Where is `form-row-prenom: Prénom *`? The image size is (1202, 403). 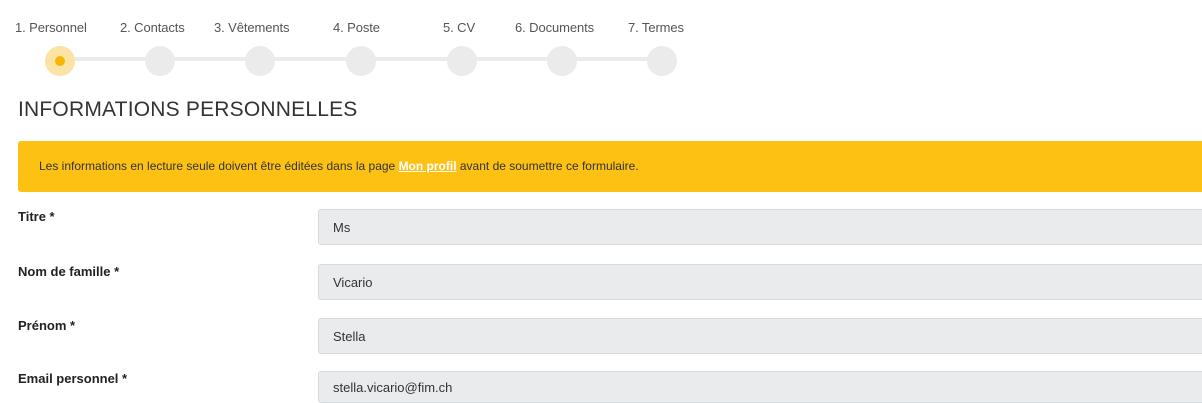 form-row-prenom: Prénom * is located at coordinates (601, 343).